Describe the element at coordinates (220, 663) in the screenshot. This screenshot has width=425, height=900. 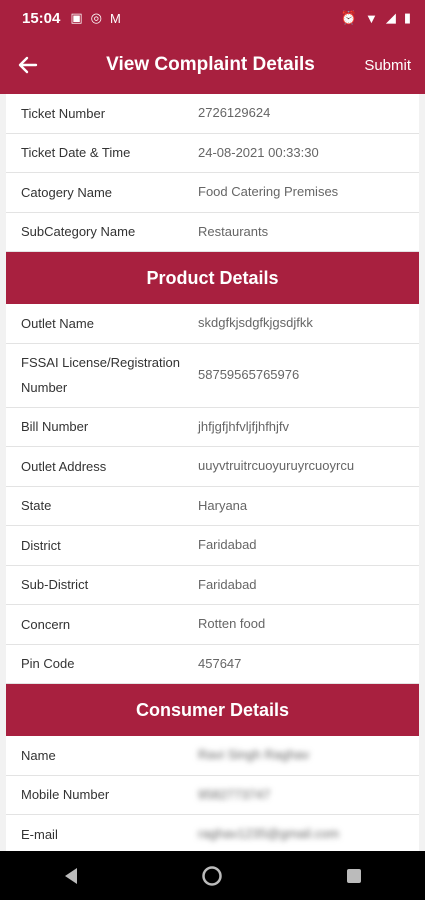
I see `row-value: 457647` at that location.